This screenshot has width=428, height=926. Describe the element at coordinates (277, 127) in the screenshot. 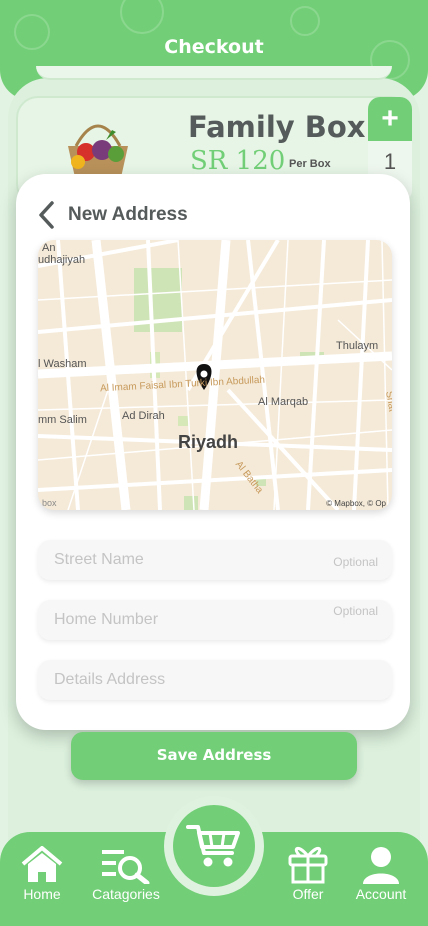

I see `product-name: Family Box` at that location.